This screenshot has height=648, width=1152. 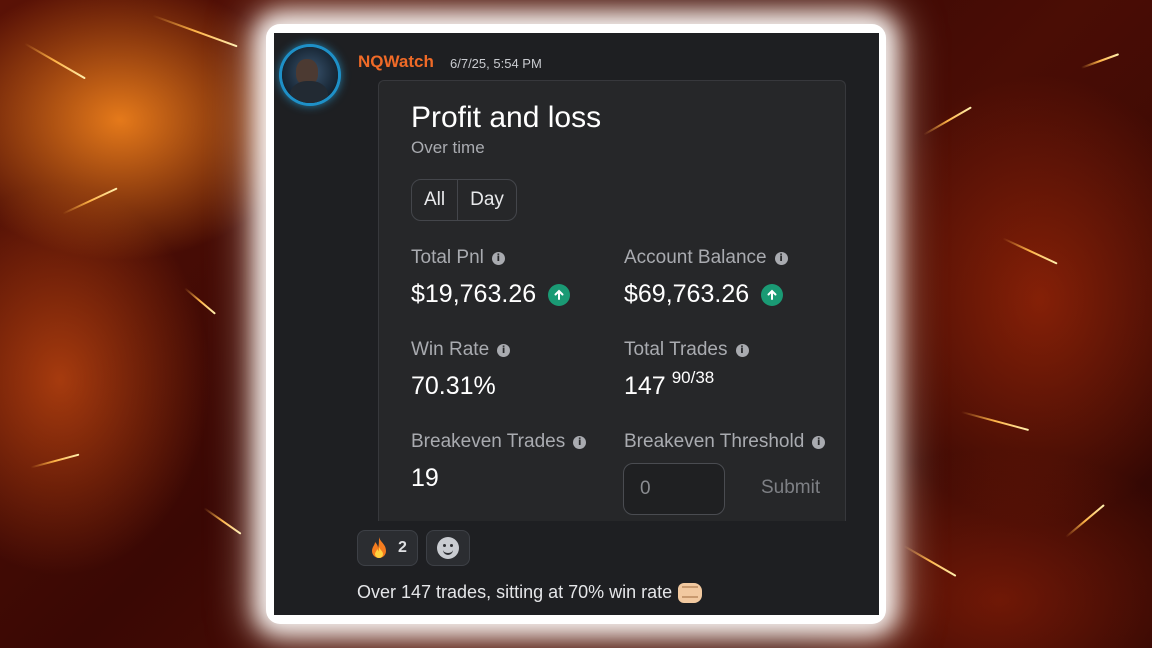 I want to click on timestamp: 6/7/25, 5:54 PM, so click(x=496, y=63).